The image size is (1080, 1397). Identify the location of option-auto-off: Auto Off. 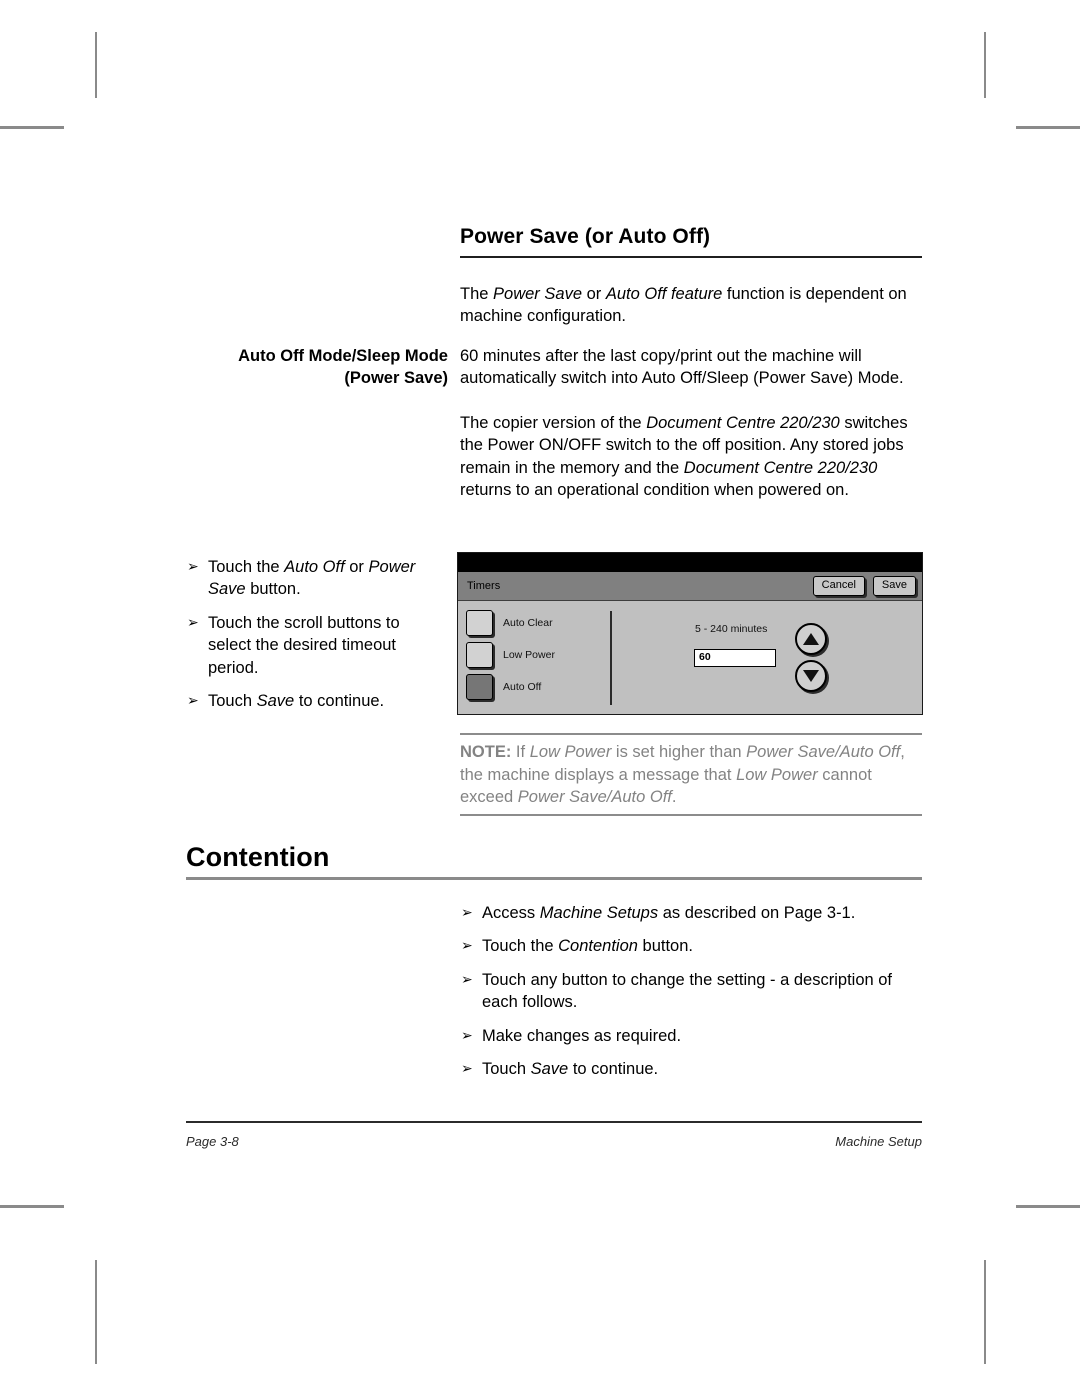
(533, 687).